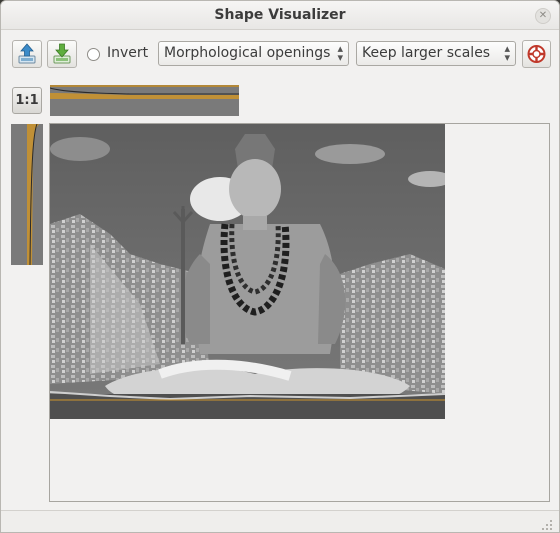  What do you see at coordinates (93, 54) in the screenshot?
I see `invert-radio` at bounding box center [93, 54].